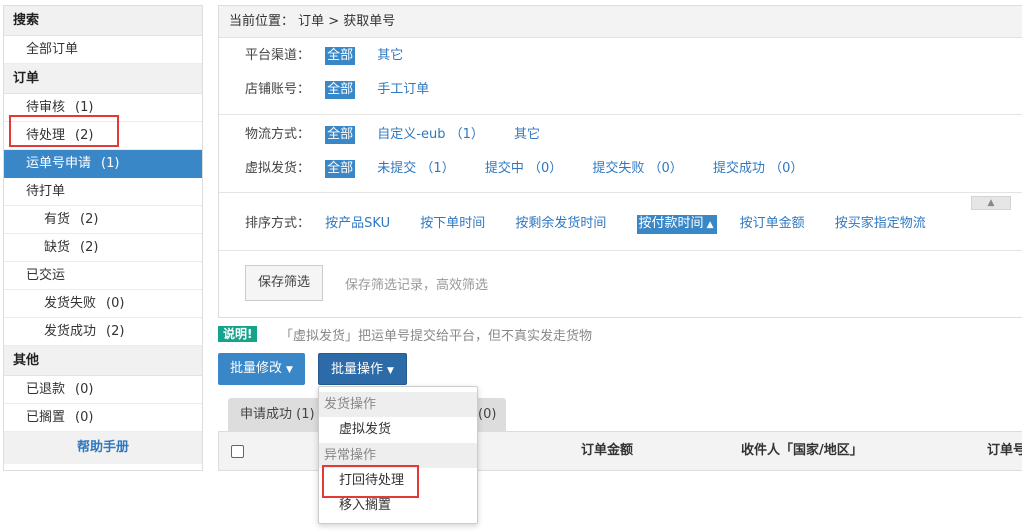 The width and height of the screenshot is (1022, 532). I want to click on sidebar-item-all-orders: 全部订单, so click(103, 50).